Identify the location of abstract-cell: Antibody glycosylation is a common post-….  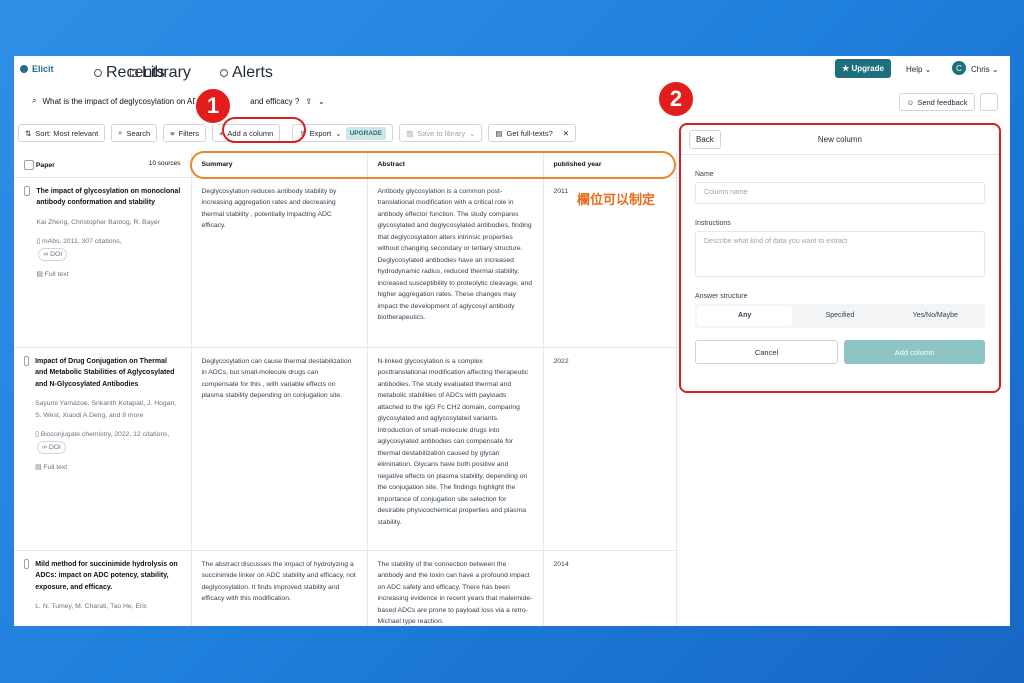
(455, 262).